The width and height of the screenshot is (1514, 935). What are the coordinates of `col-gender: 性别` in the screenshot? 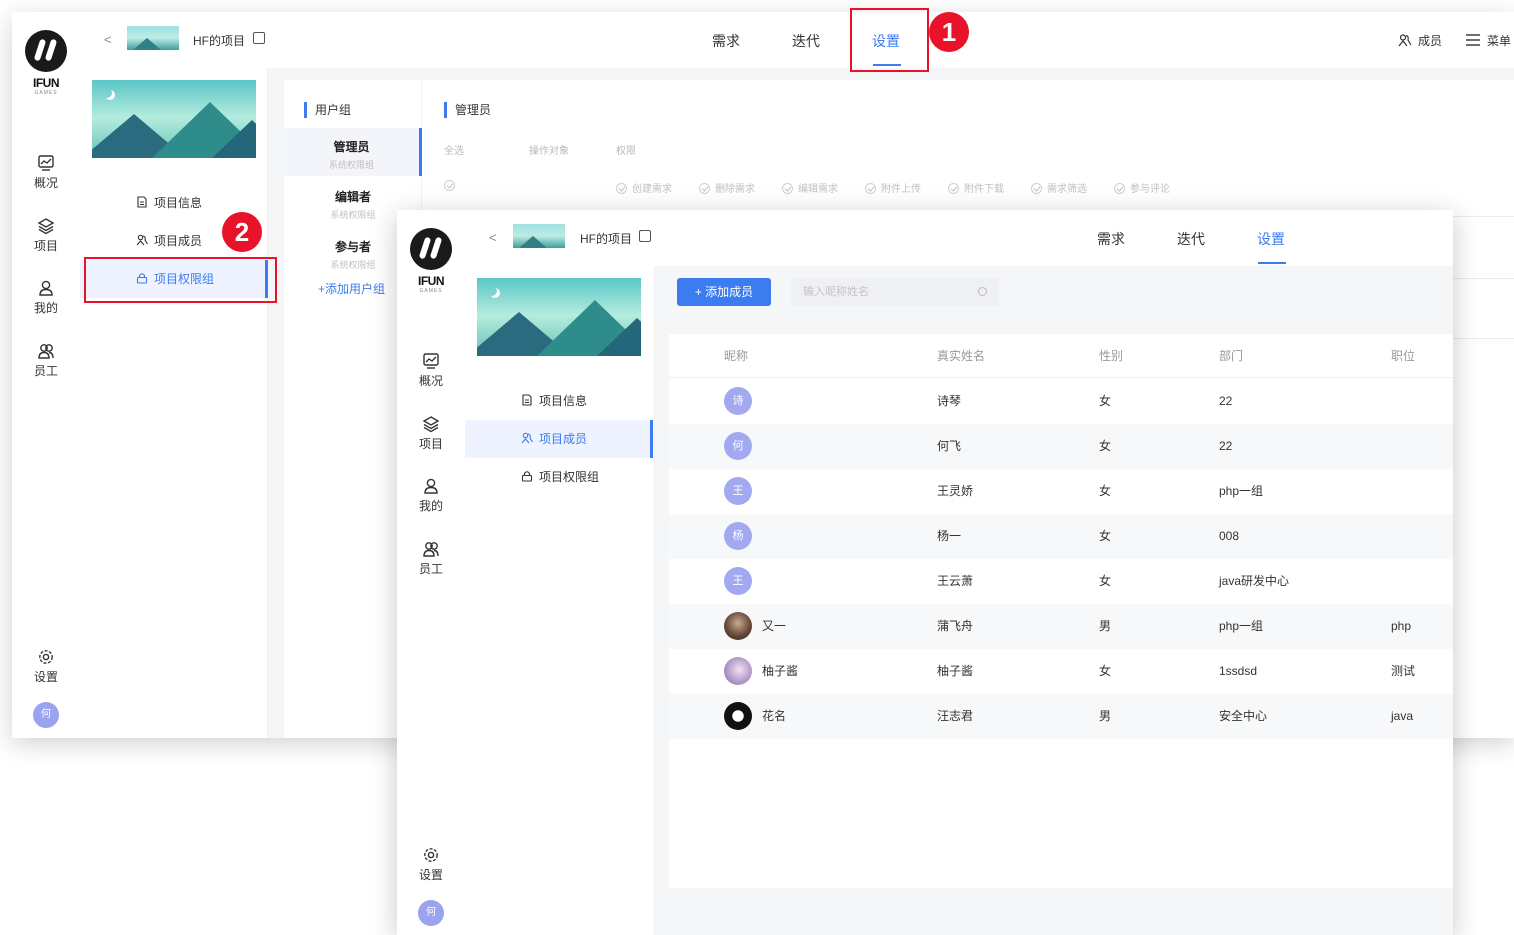 It's located at (1111, 356).